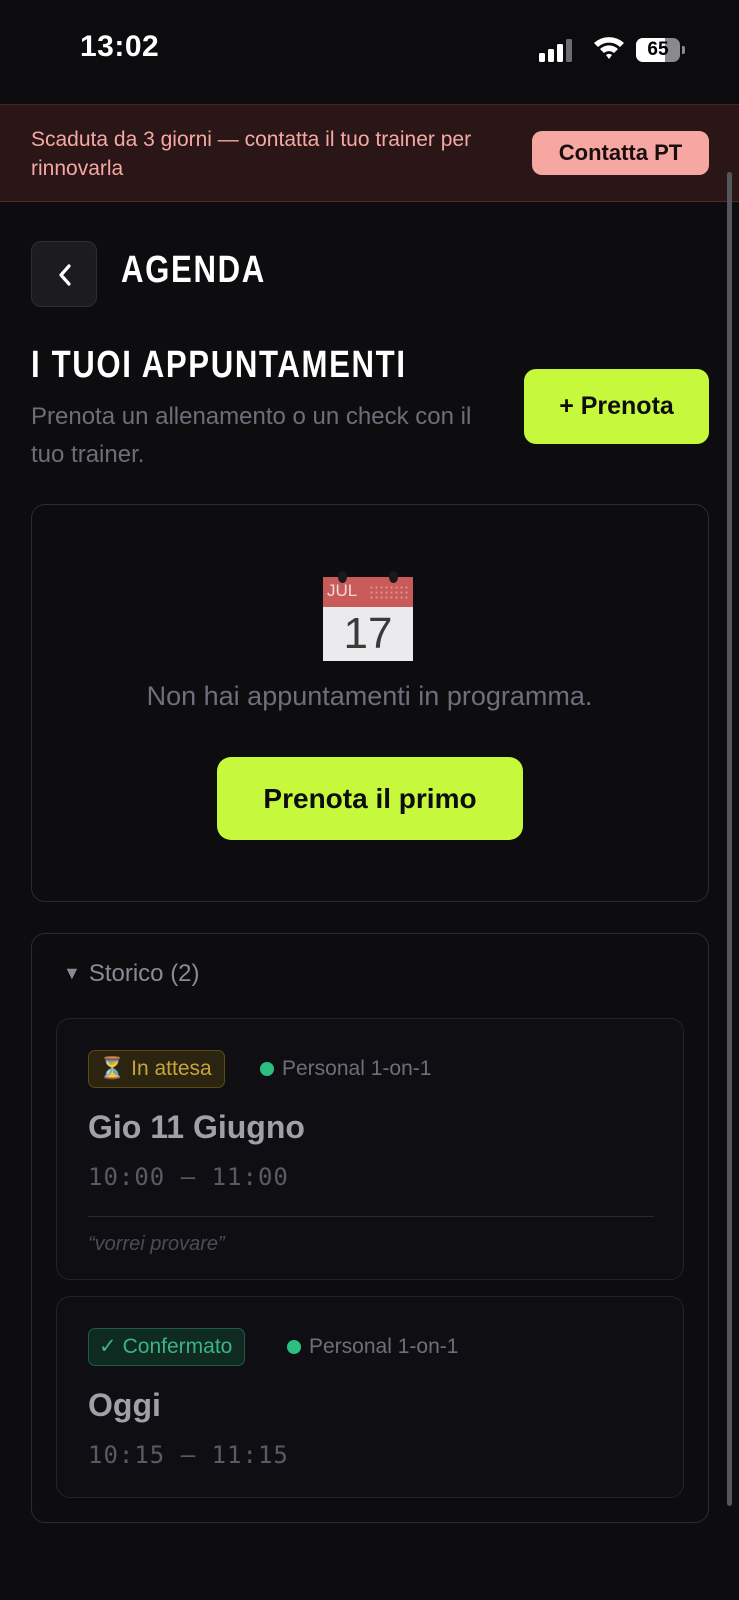  Describe the element at coordinates (342, 590) in the screenshot. I see `calendar-month: JUL` at that location.